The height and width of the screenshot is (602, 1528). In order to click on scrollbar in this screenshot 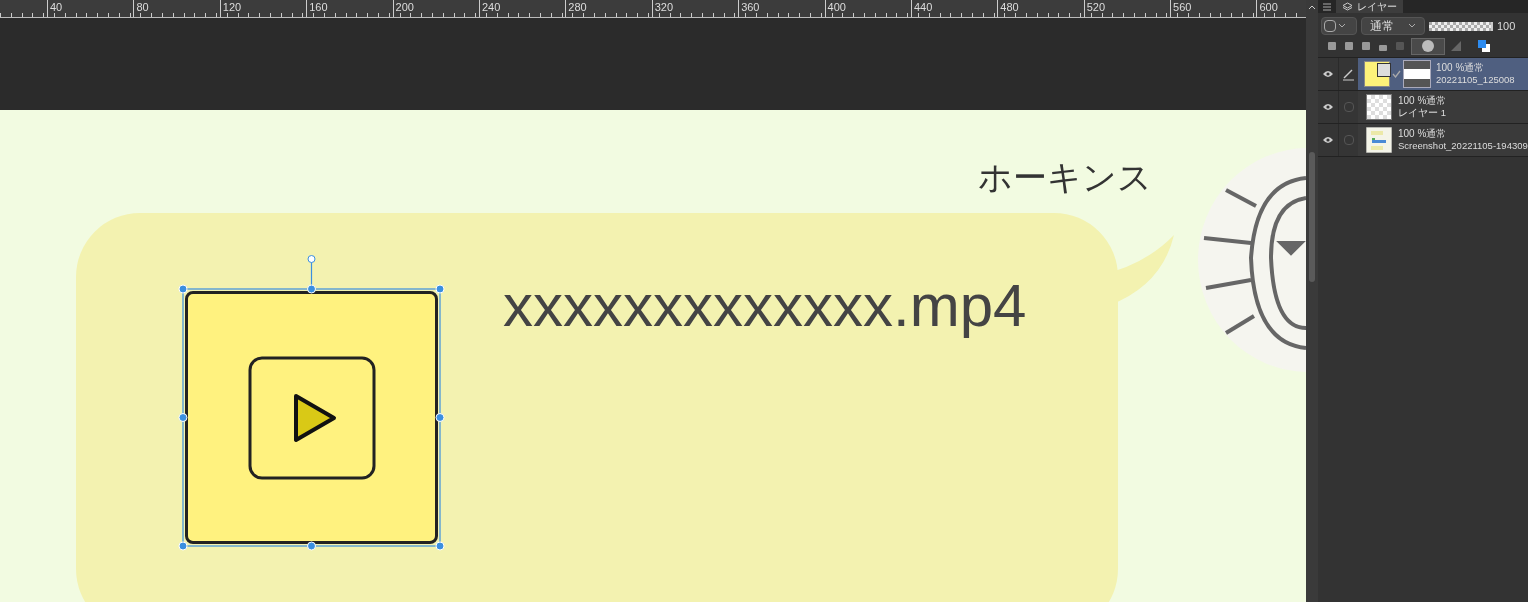, I will do `click(1312, 301)`.